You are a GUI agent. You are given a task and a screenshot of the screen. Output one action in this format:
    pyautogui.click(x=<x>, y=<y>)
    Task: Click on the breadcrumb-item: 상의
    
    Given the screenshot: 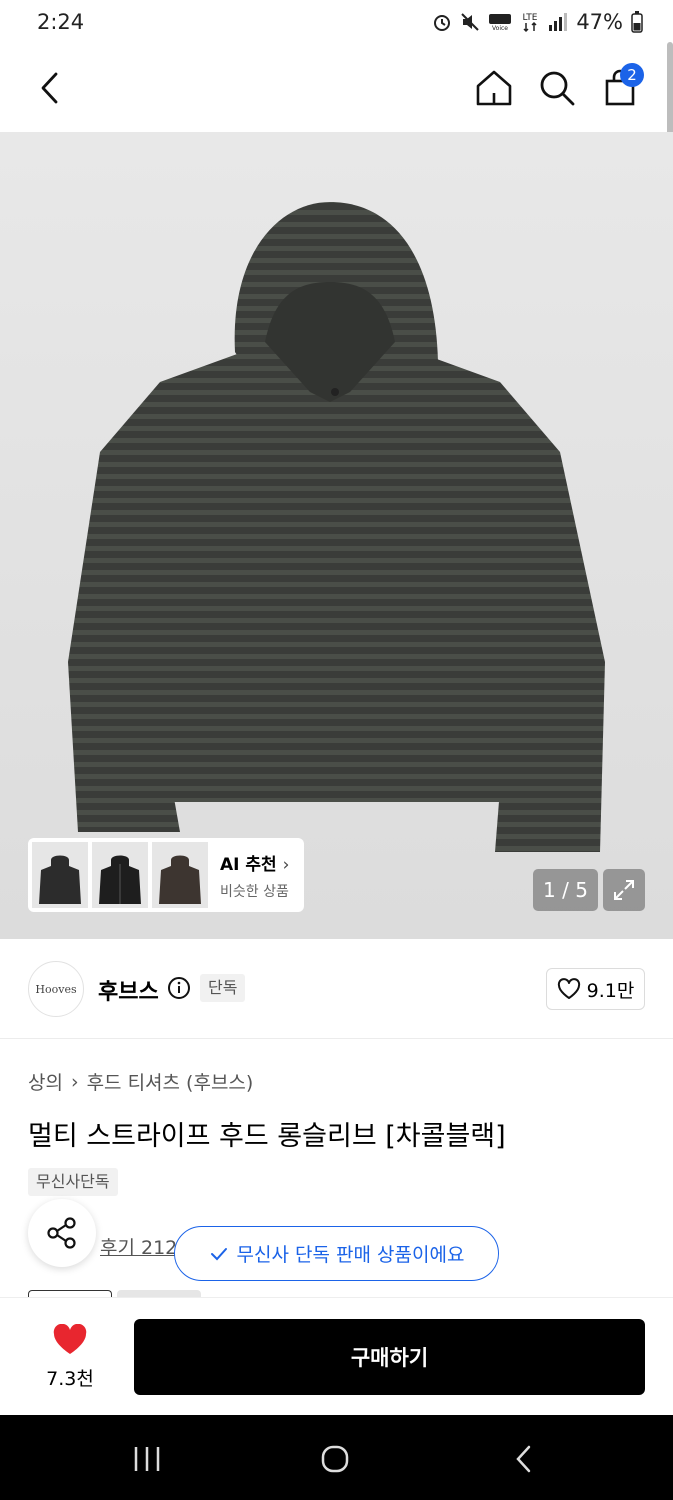 What is the action you would take?
    pyautogui.click(x=45, y=1081)
    